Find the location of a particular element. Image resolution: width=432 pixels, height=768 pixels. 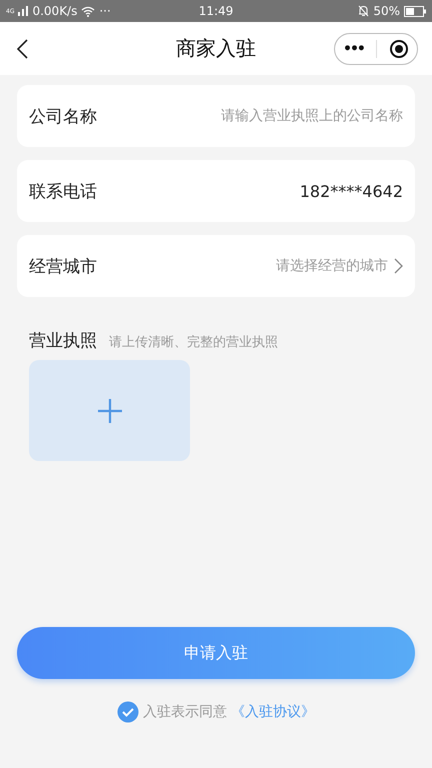

wifi-icon is located at coordinates (88, 11).